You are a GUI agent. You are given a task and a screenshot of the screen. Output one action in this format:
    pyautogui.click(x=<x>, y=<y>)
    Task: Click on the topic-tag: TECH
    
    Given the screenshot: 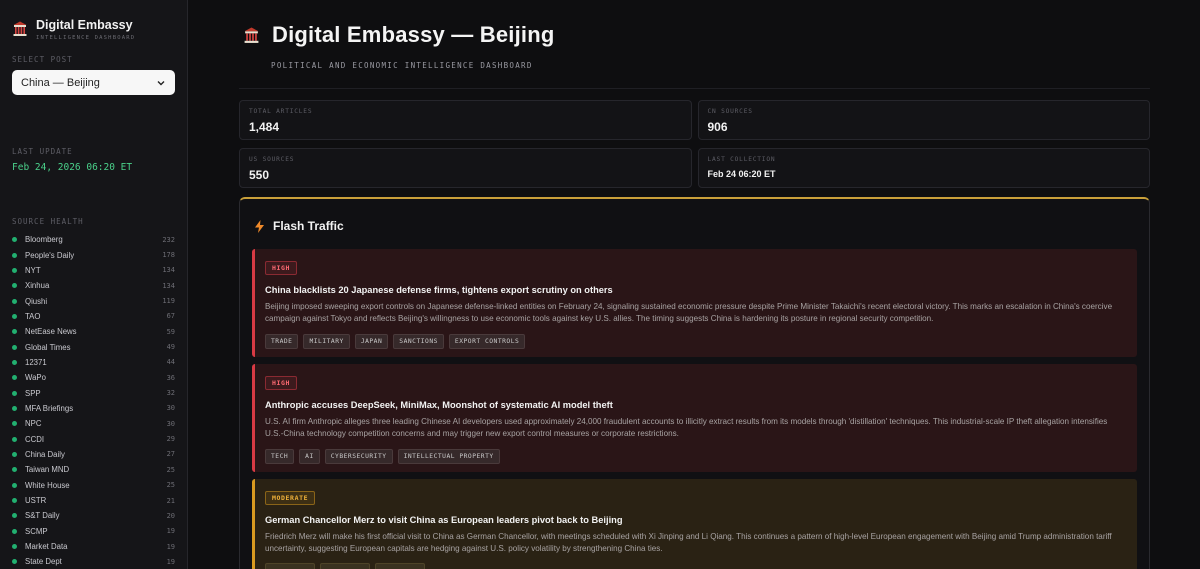 What is the action you would take?
    pyautogui.click(x=280, y=456)
    